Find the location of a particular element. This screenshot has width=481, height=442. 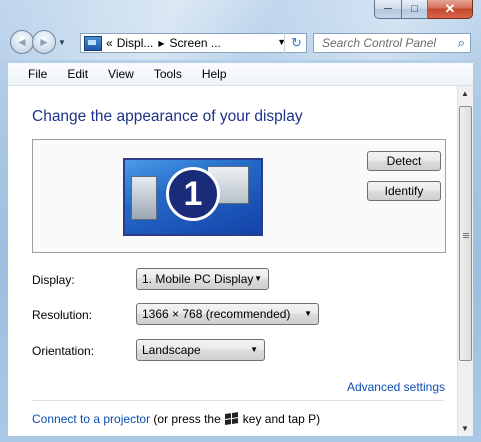

back-button: ◄ is located at coordinates (22, 42).